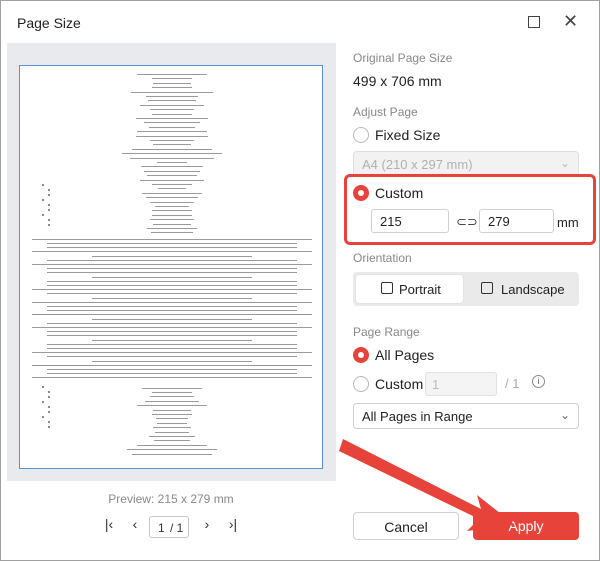 Image resolution: width=600 pixels, height=561 pixels. I want to click on portrait-button: Portrait, so click(409, 289).